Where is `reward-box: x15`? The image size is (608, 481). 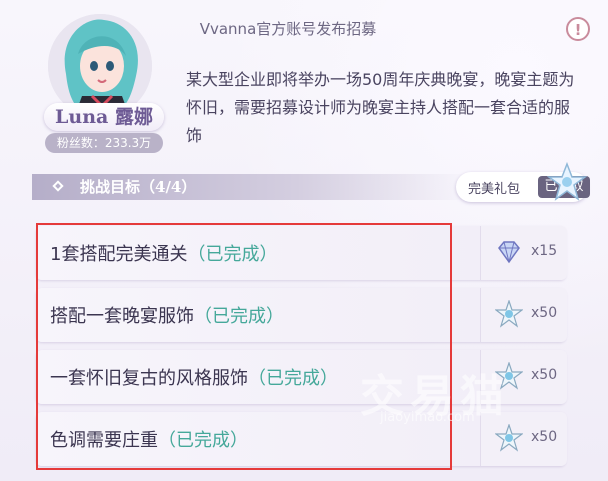
reward-box: x15 is located at coordinates (523, 253).